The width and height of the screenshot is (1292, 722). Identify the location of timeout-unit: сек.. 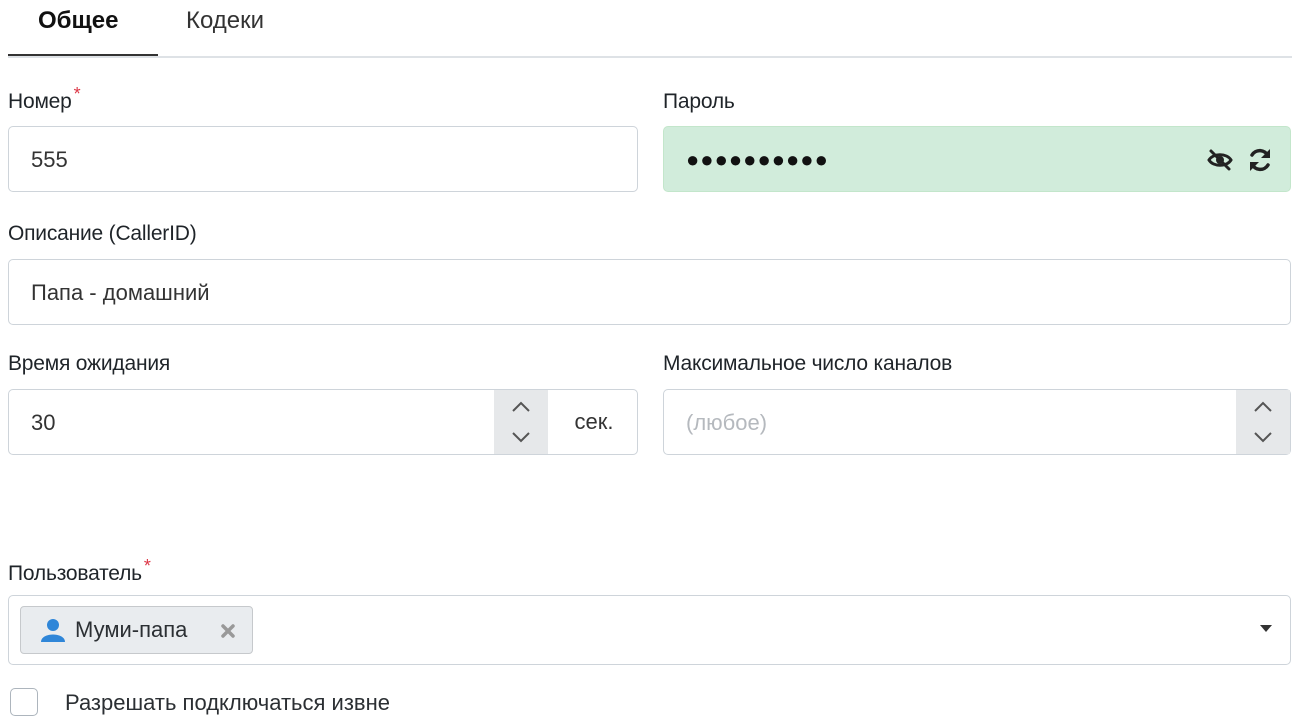
(594, 421).